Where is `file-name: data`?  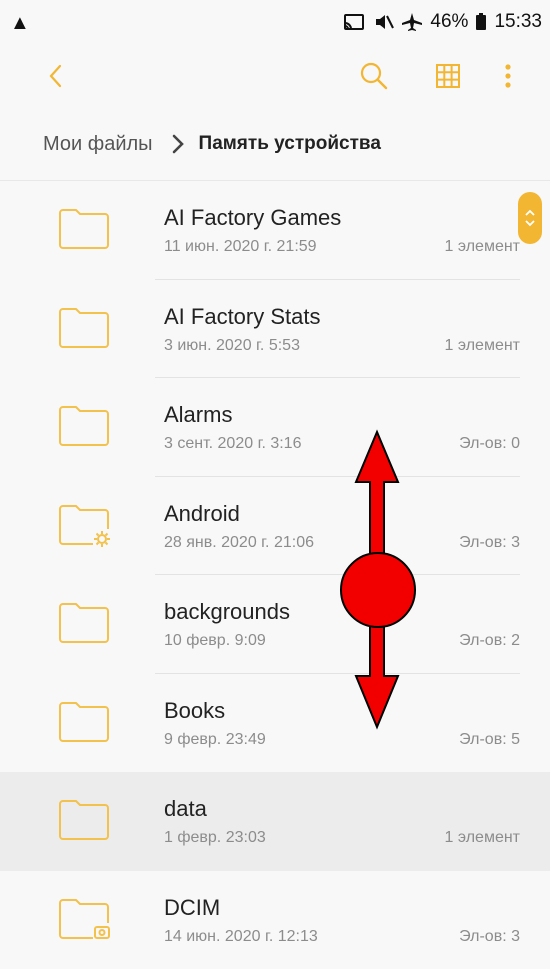 file-name: data is located at coordinates (185, 809).